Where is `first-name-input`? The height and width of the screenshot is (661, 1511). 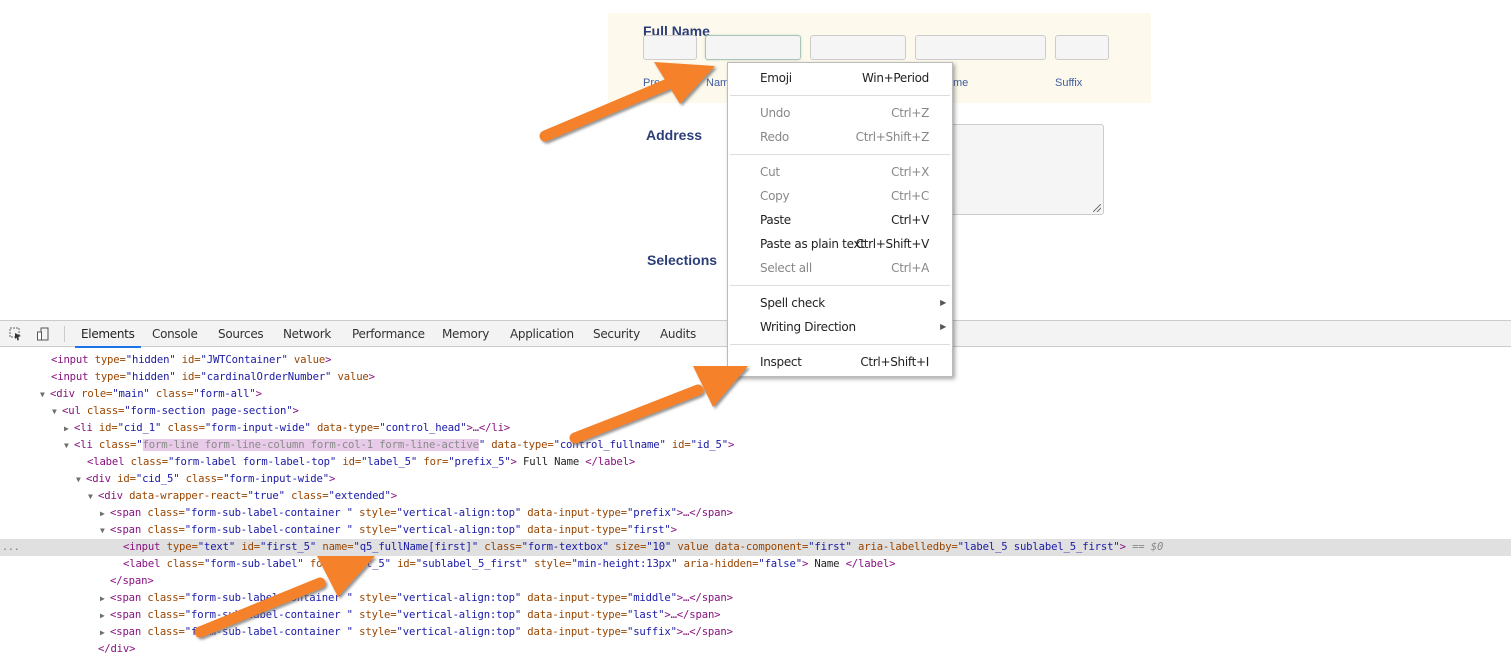 first-name-input is located at coordinates (753, 47).